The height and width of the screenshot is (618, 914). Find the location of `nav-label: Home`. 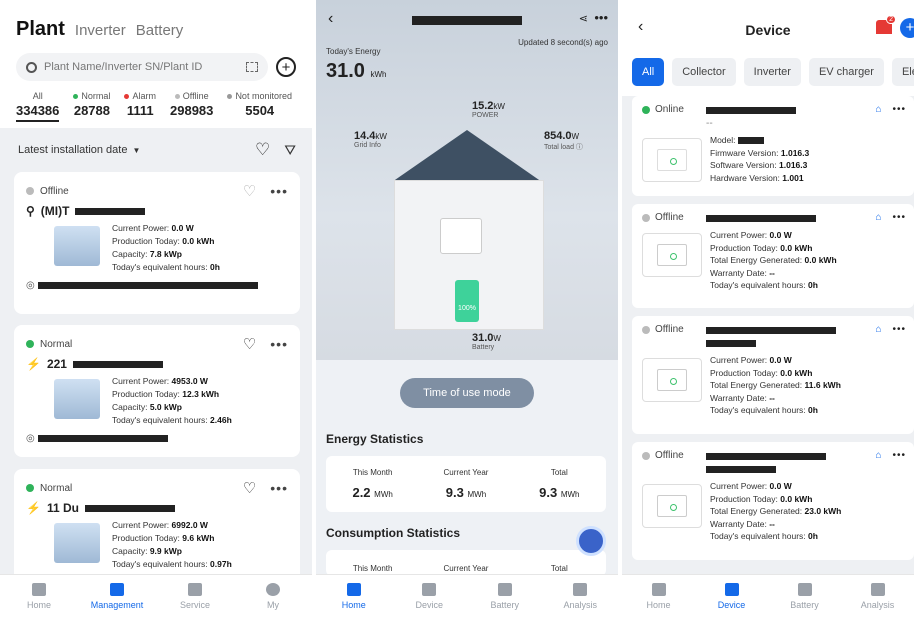

nav-label: Home is located at coordinates (353, 605).